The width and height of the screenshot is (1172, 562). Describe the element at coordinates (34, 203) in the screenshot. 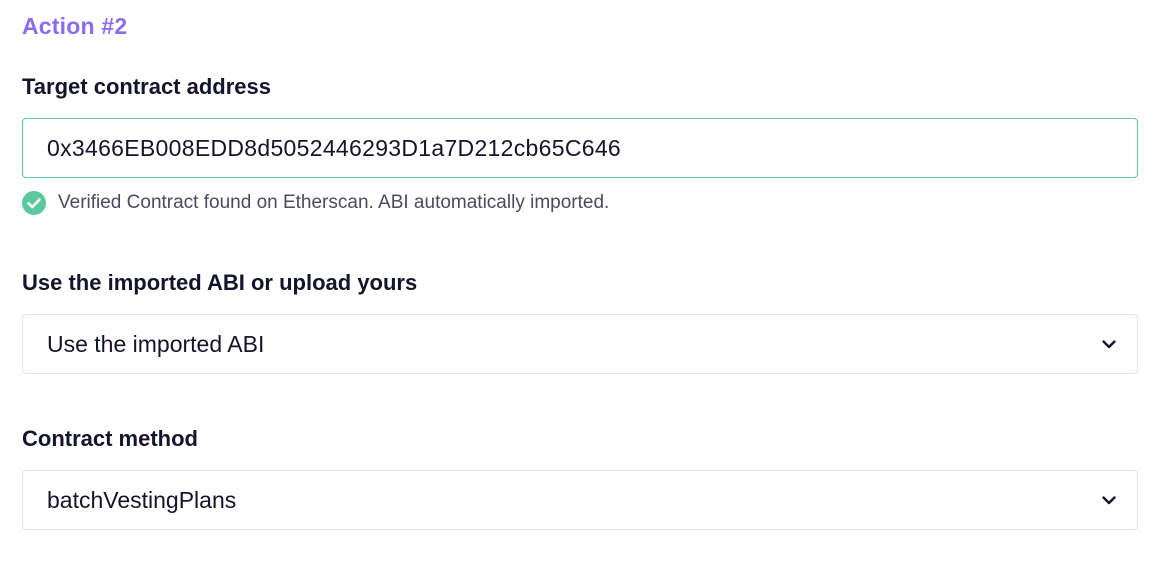

I see `check-circle-icon` at that location.